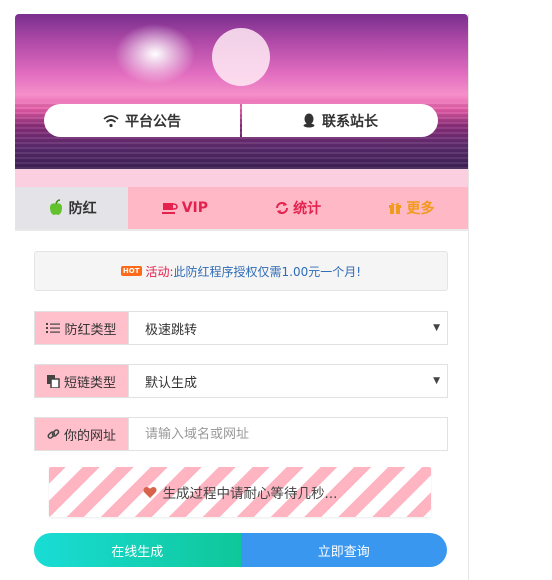 This screenshot has height=580, width=552. Describe the element at coordinates (267, 271) in the screenshot. I see `promo-text: 此防红程序授权仅需1.00元一个月!` at that location.